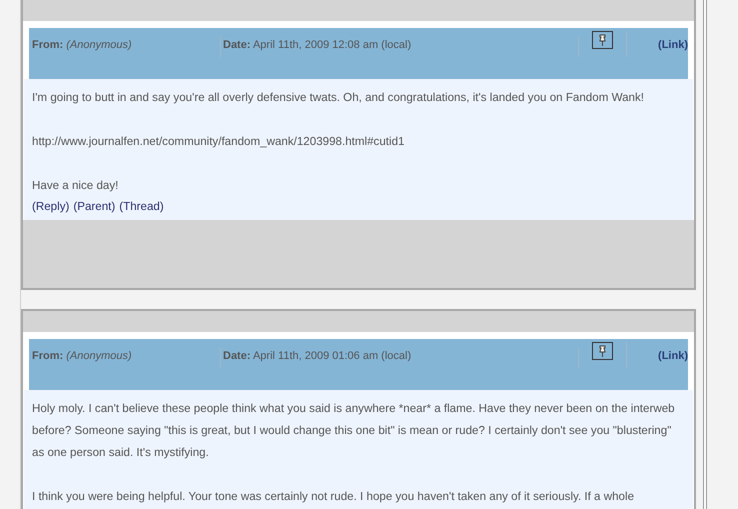 Image resolution: width=738 pixels, height=509 pixels. What do you see at coordinates (354, 431) in the screenshot?
I see `comment-text: Holy moly. I can't believe these people think what you said is anywhere *near* a flame. Have they never been on the interweb before? Someone saying "this is great, but I would change this one bit" is mean or rude? I certainly don't see you "blustering" as one person said. It's mystifying.` at bounding box center [354, 431].